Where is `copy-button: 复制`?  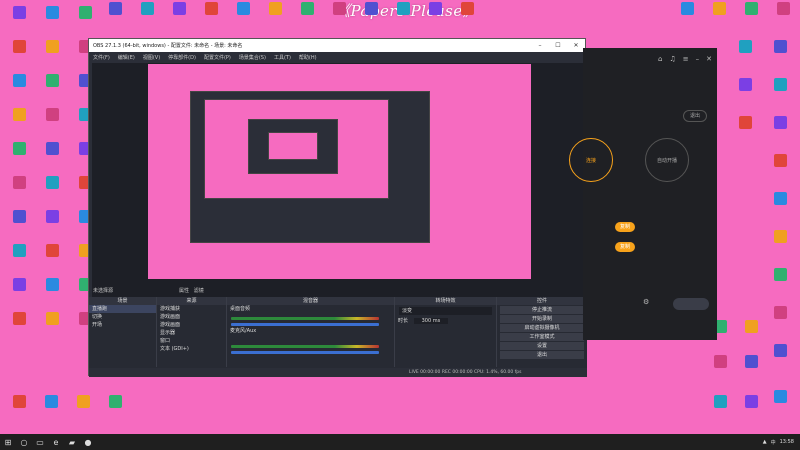 copy-button: 复制 is located at coordinates (625, 247).